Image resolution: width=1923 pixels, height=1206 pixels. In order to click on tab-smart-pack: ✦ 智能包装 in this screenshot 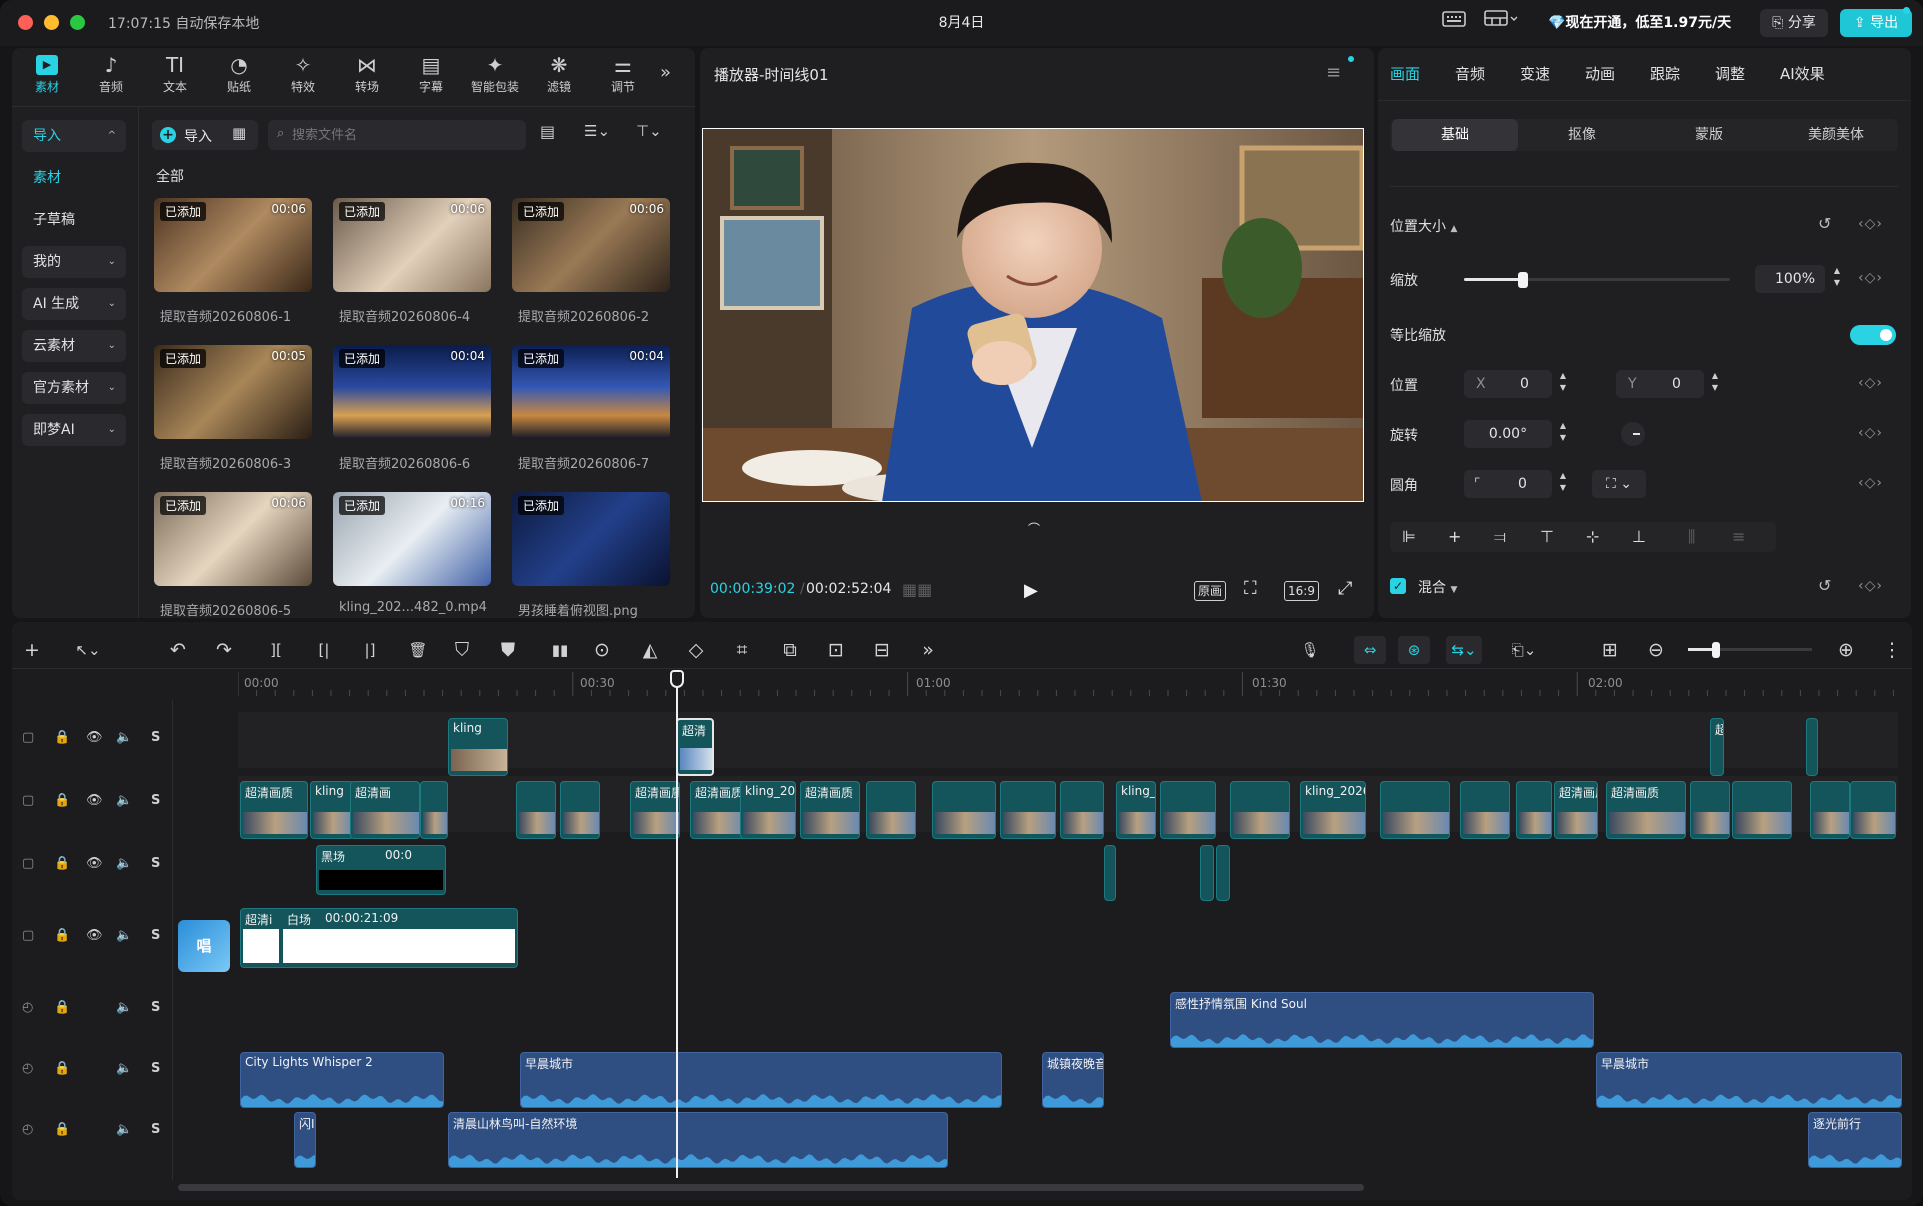, I will do `click(495, 76)`.